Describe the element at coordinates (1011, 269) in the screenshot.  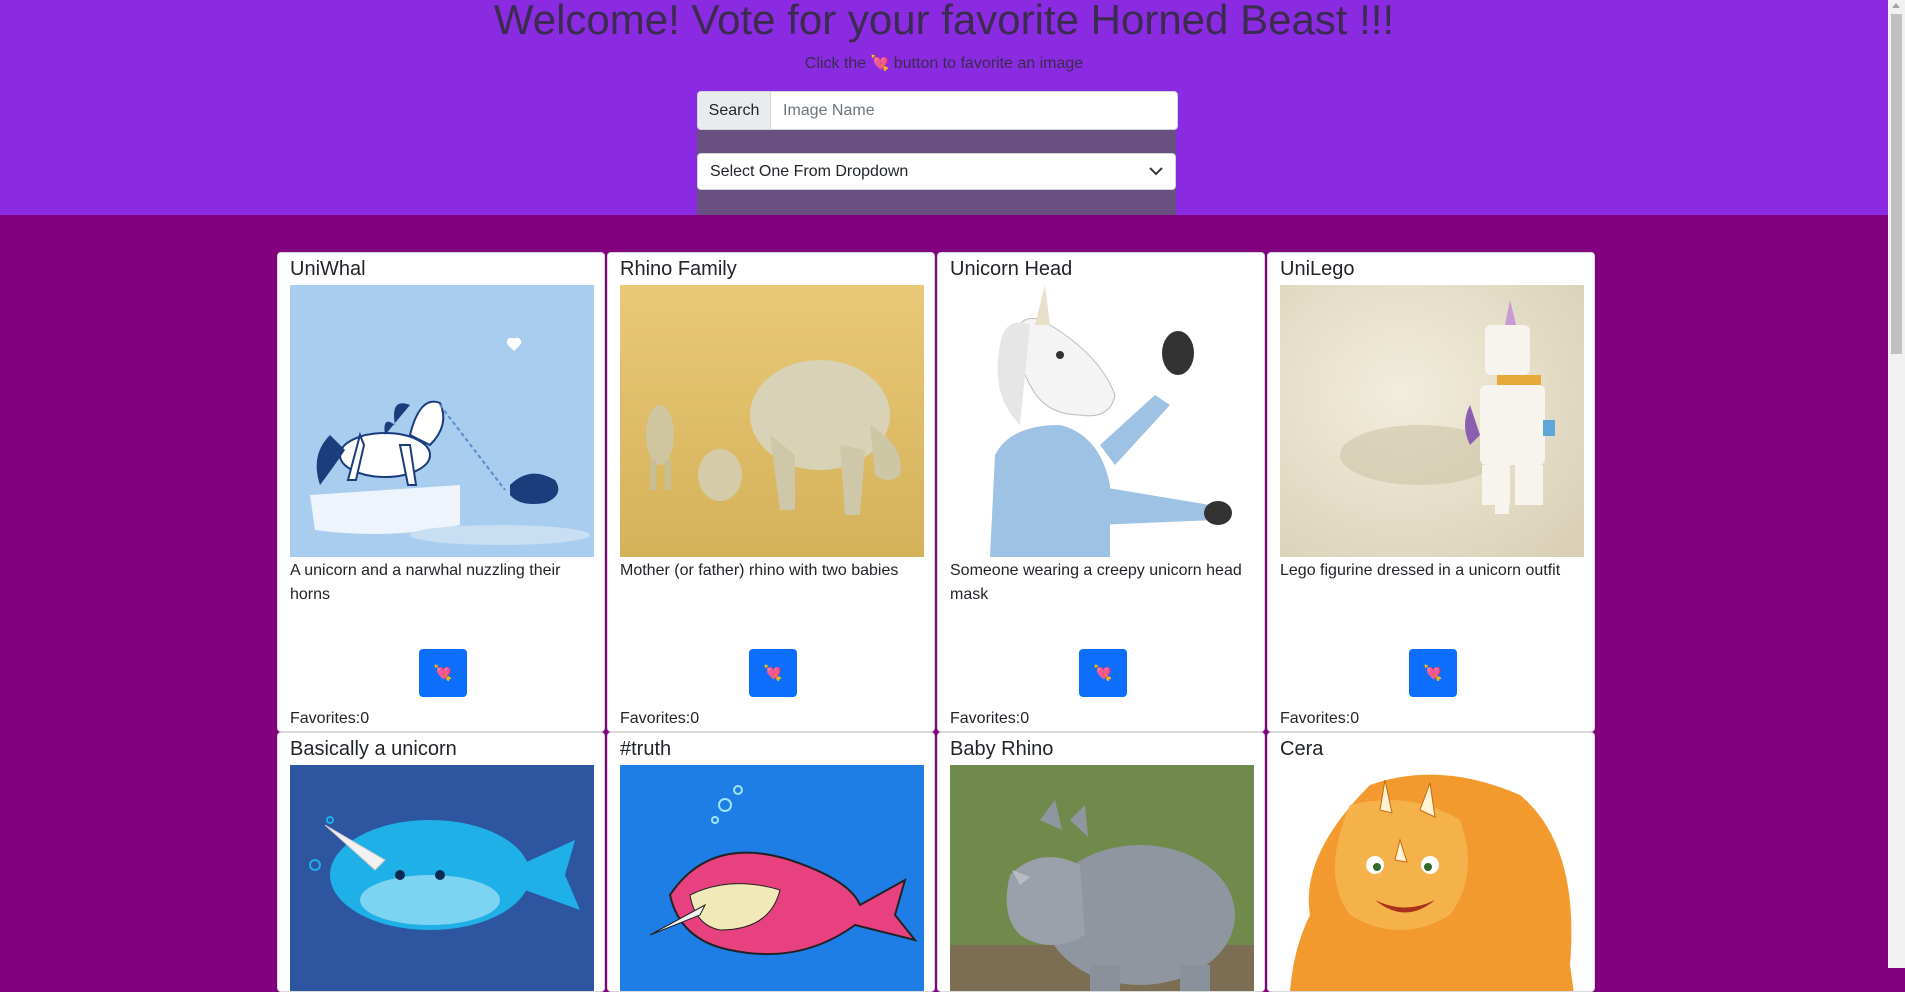
I see `card-title: Unicorn Head` at that location.